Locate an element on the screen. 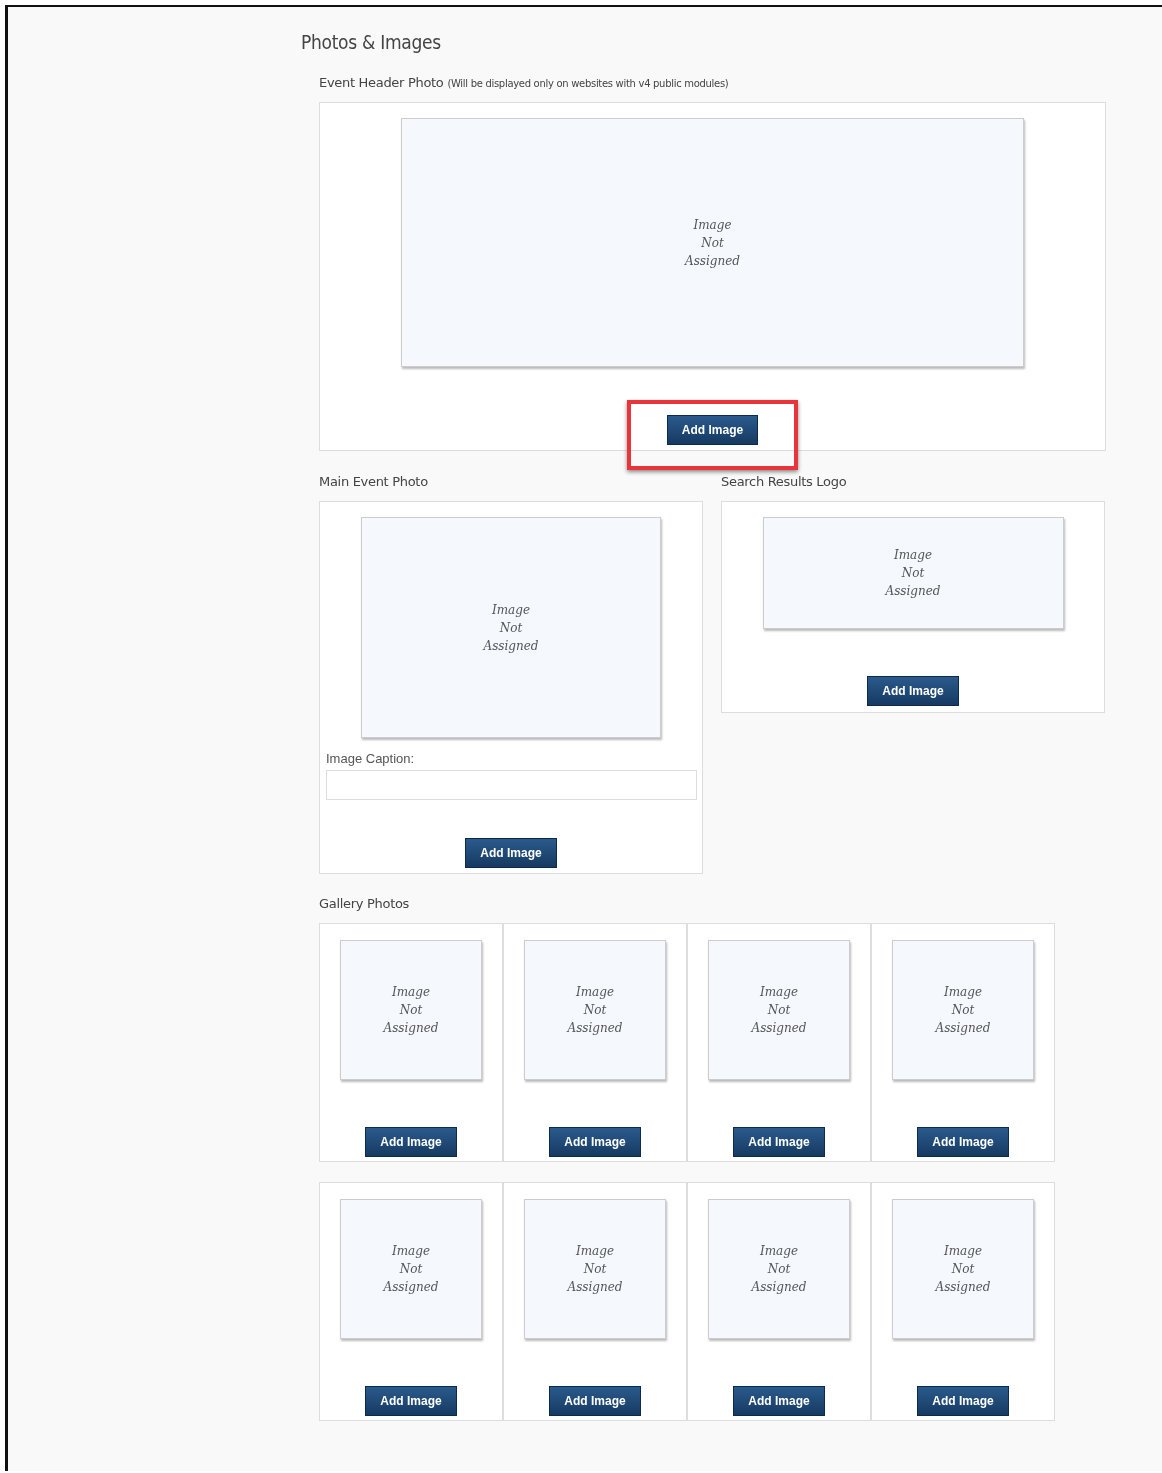 The height and width of the screenshot is (1473, 1162). field-label: Event Header Photo (Will be displayed only on websites with v4 public modules) is located at coordinates (524, 82).